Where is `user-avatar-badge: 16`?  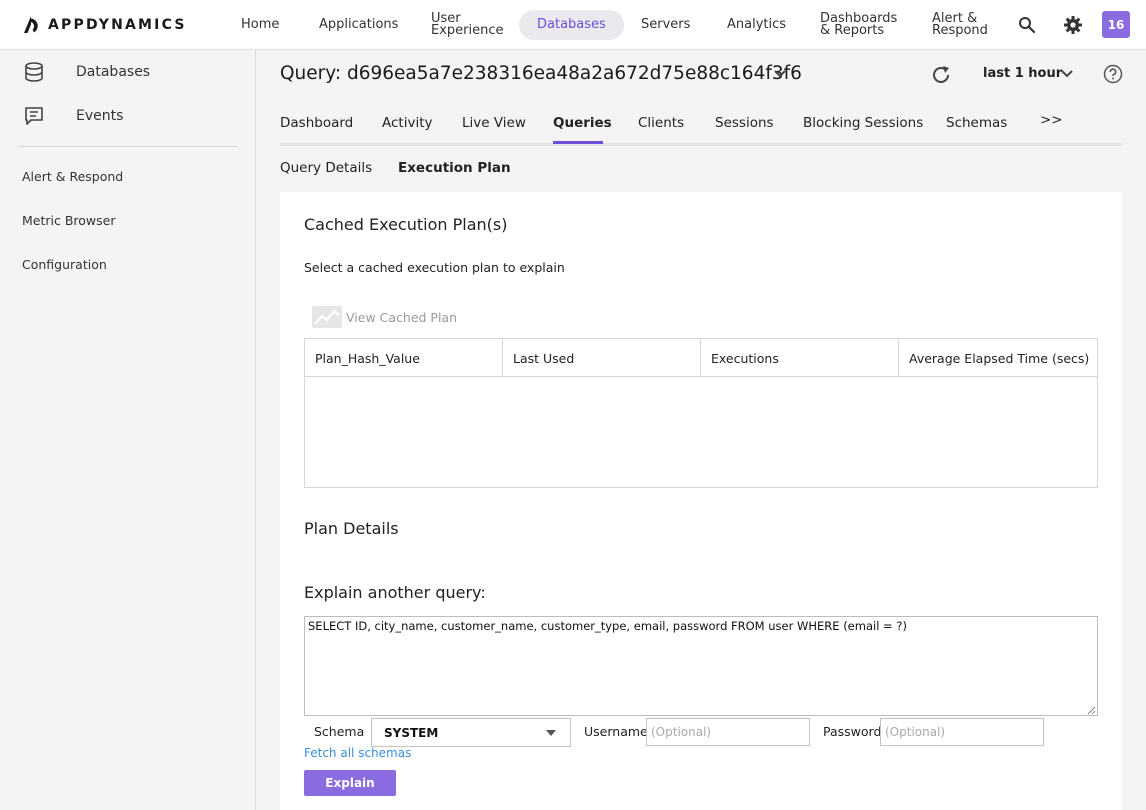
user-avatar-badge: 16 is located at coordinates (1116, 24).